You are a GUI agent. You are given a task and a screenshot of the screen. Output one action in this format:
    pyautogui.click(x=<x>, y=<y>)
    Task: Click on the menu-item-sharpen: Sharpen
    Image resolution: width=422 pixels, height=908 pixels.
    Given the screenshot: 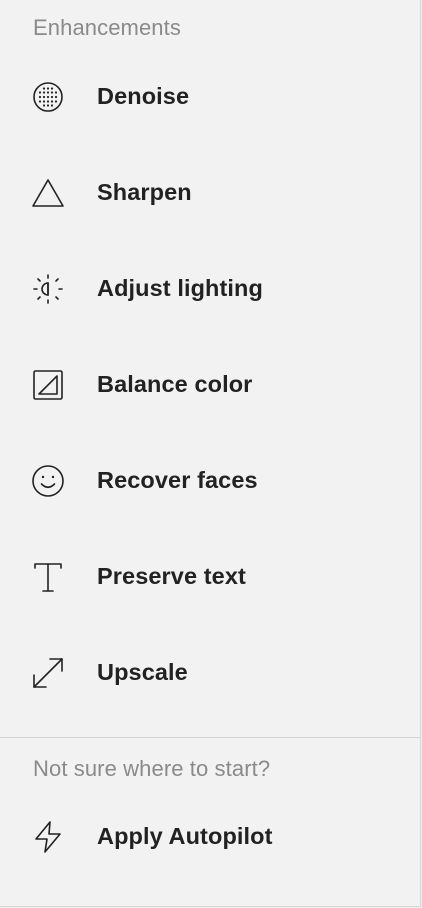 What is the action you would take?
    pyautogui.click(x=210, y=193)
    